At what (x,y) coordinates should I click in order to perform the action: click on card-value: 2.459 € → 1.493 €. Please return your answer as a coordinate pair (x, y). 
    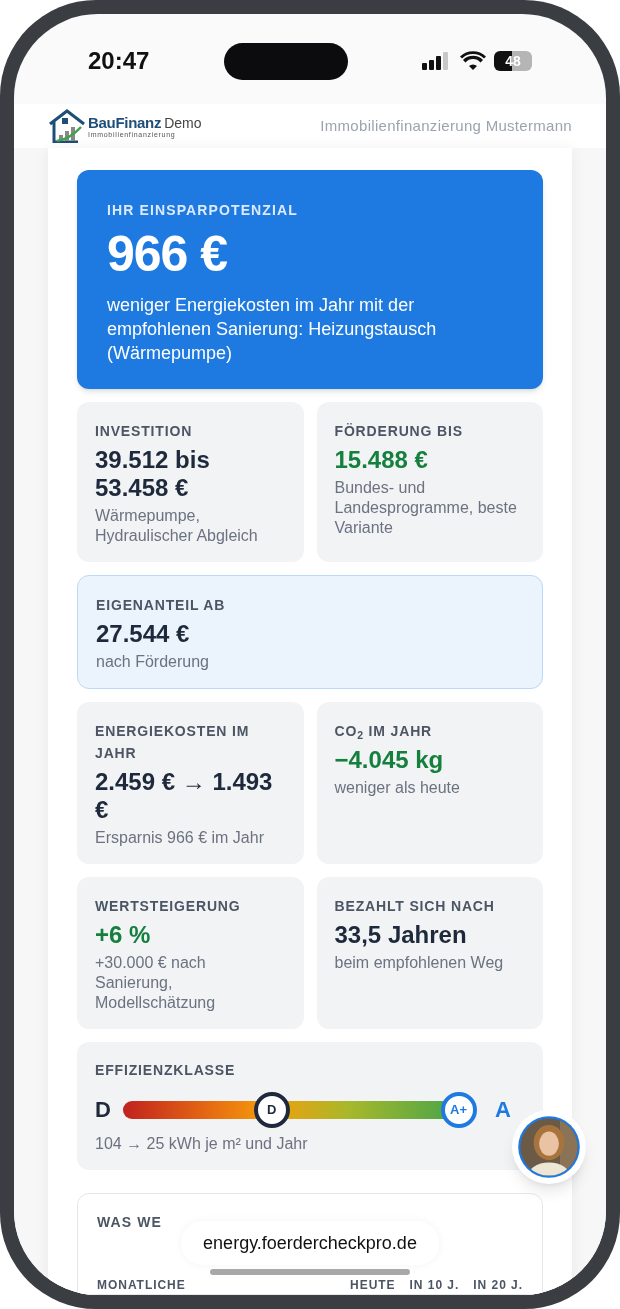
    Looking at the image, I should click on (184, 796).